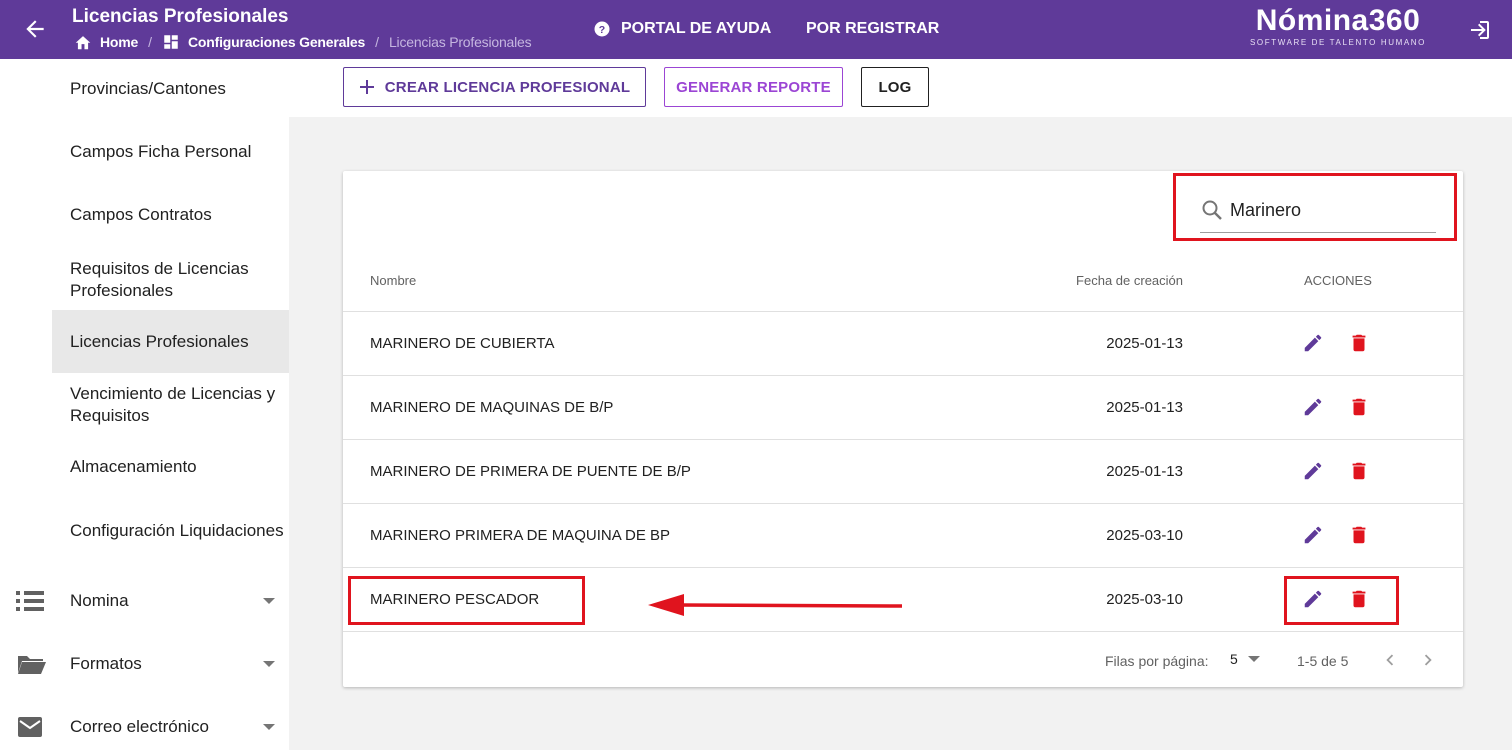 The width and height of the screenshot is (1512, 750). What do you see at coordinates (1480, 30) in the screenshot?
I see `logout-icon` at bounding box center [1480, 30].